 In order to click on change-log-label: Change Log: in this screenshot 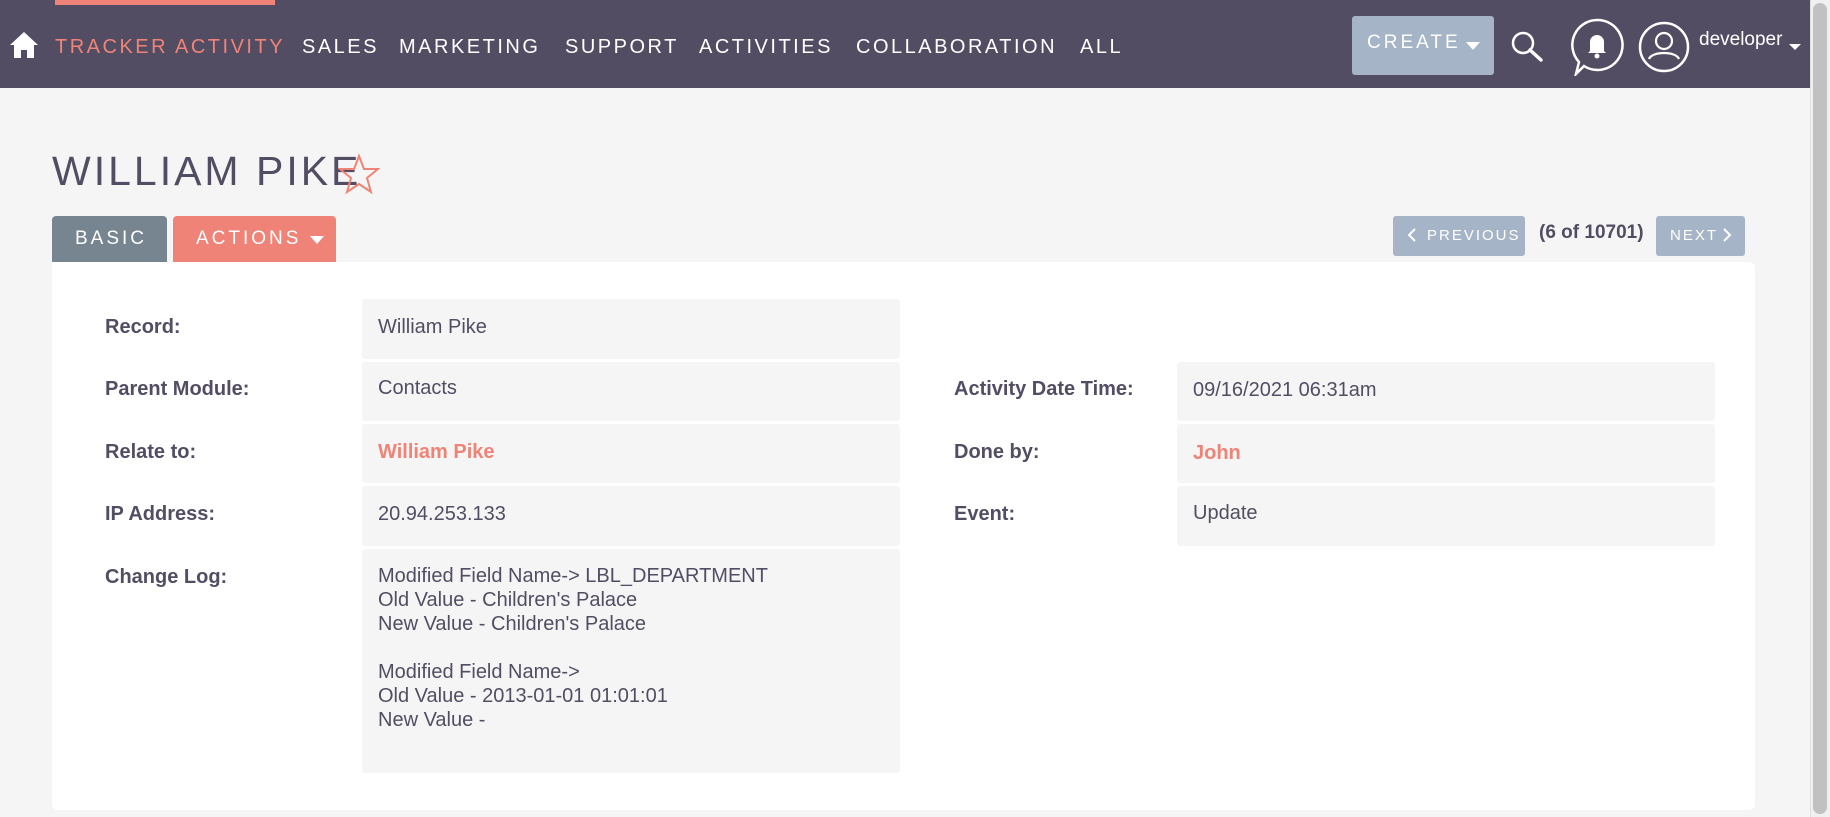, I will do `click(166, 577)`.